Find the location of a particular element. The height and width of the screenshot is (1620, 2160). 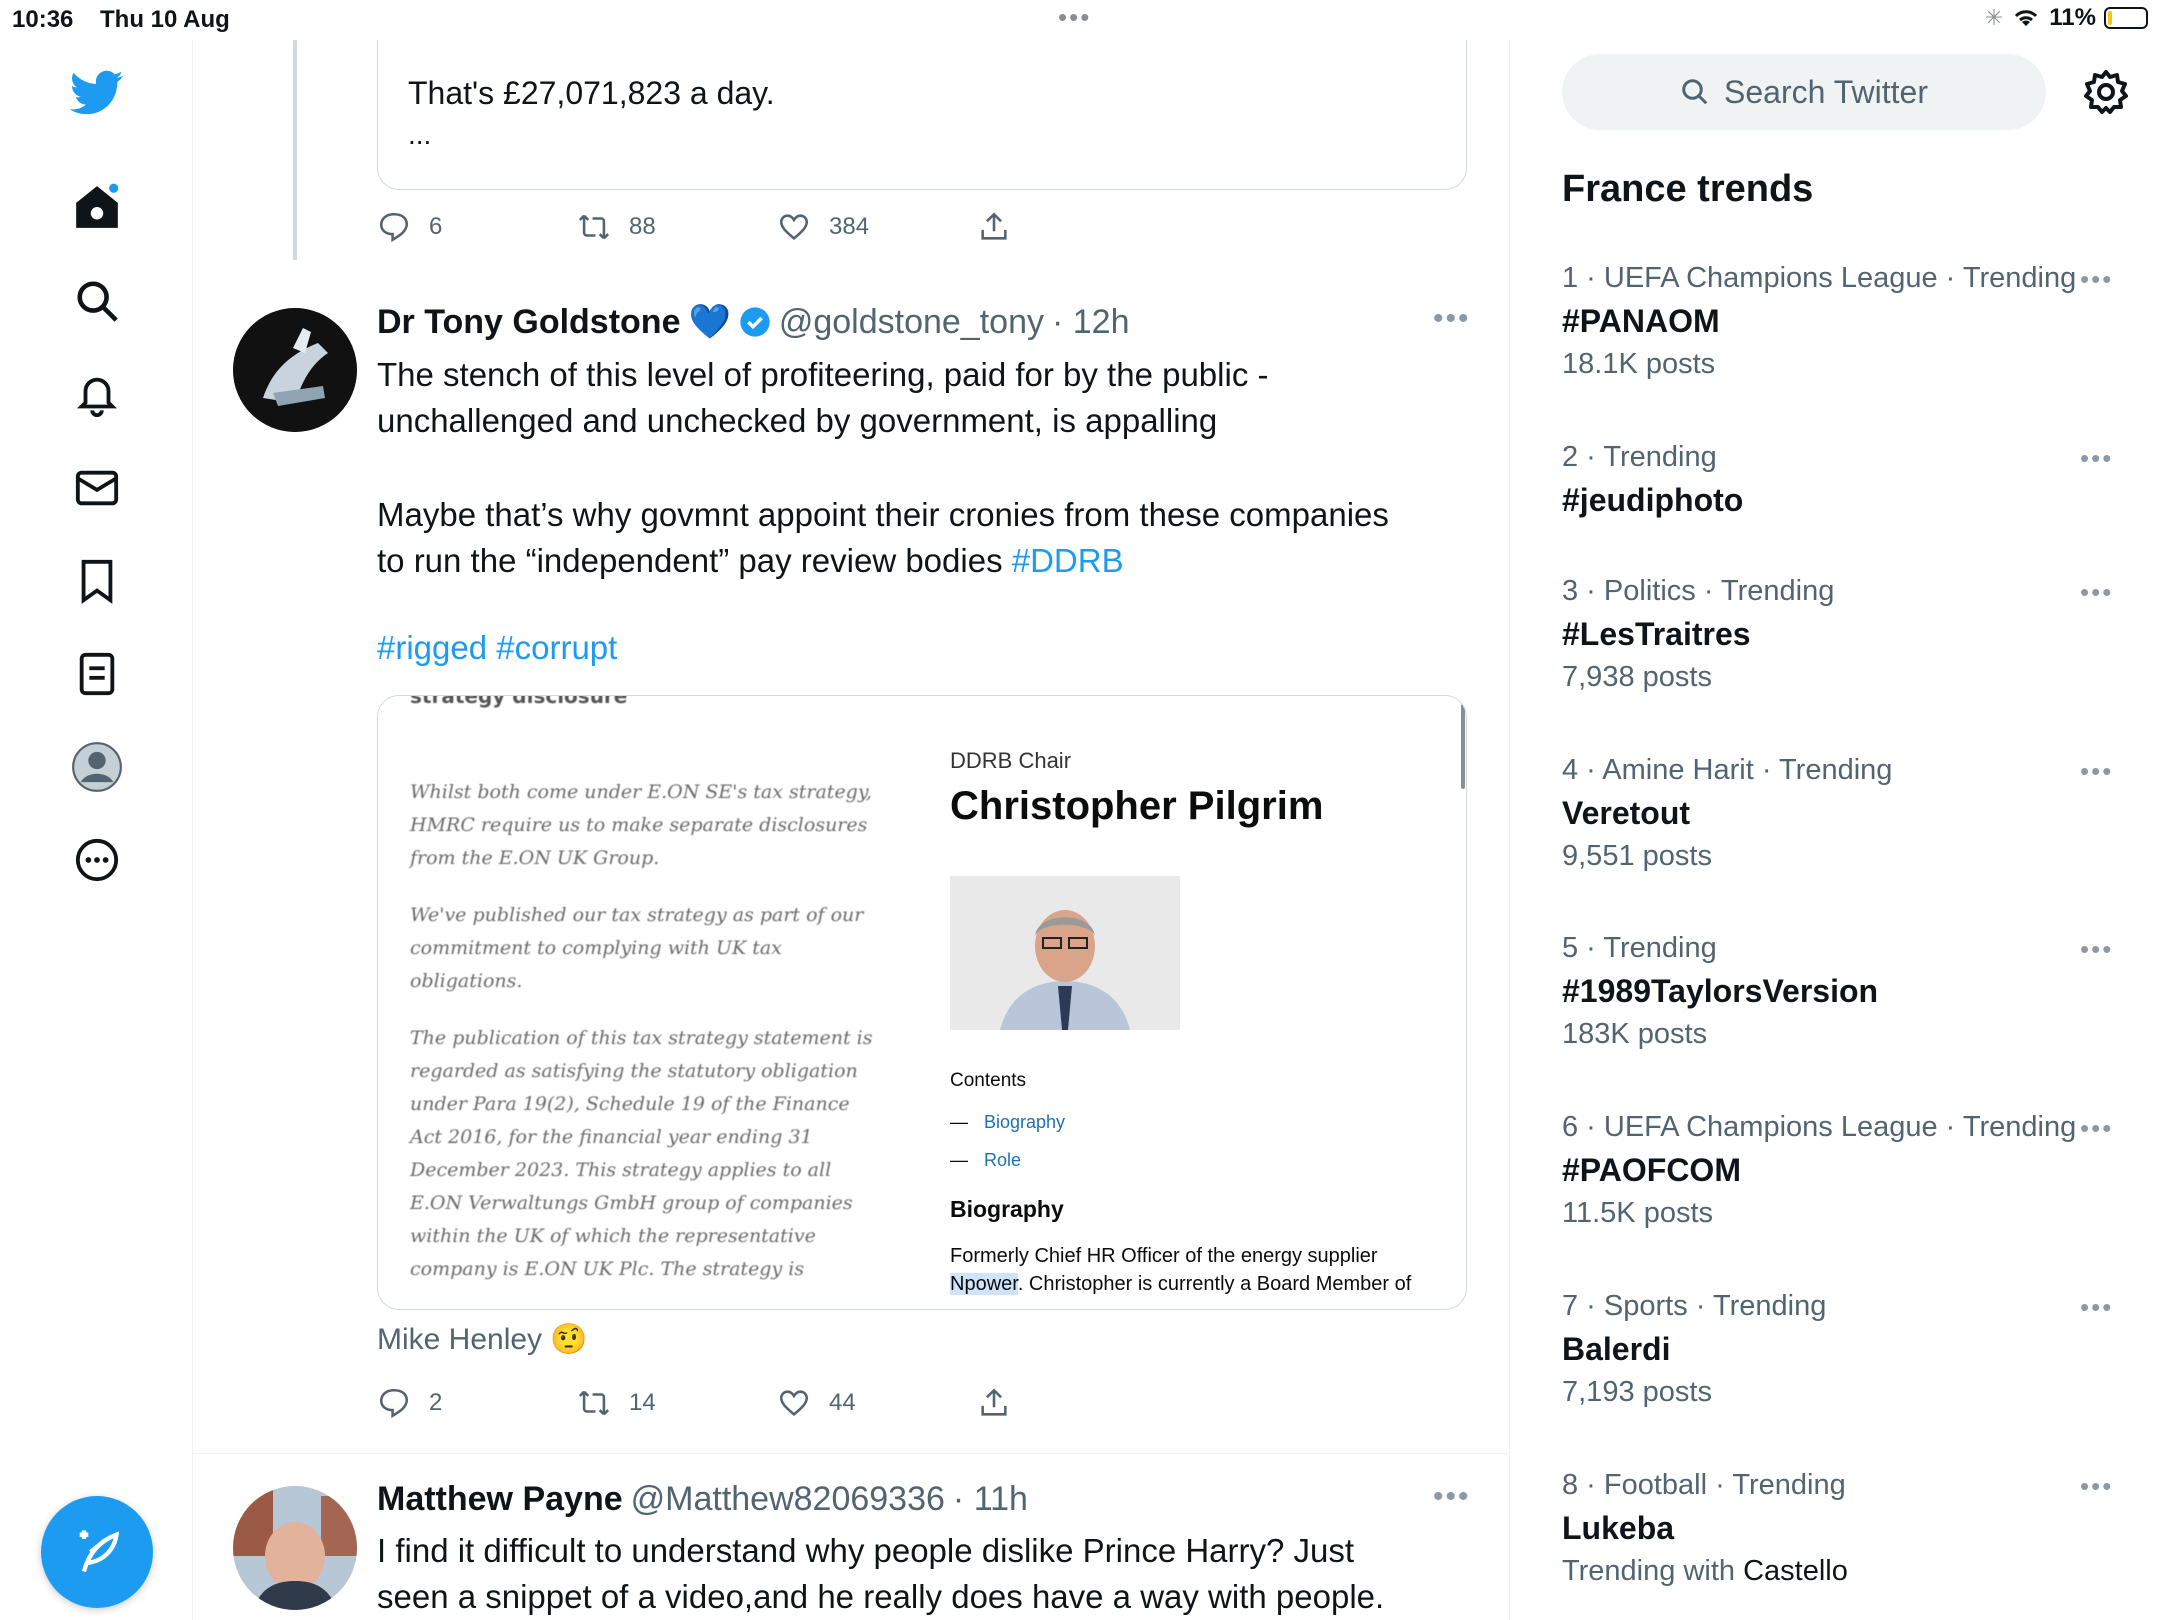

more-icon is located at coordinates (97, 860).